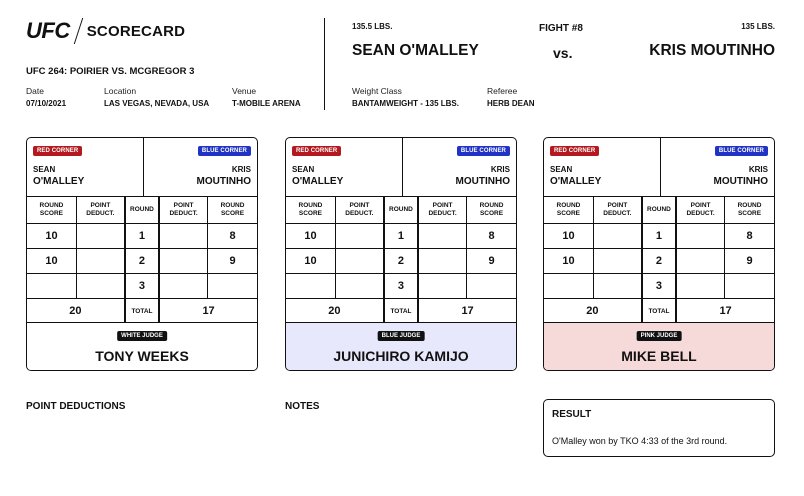  I want to click on red-corner-fighter: SEAN O'MALLEY, so click(317, 176).